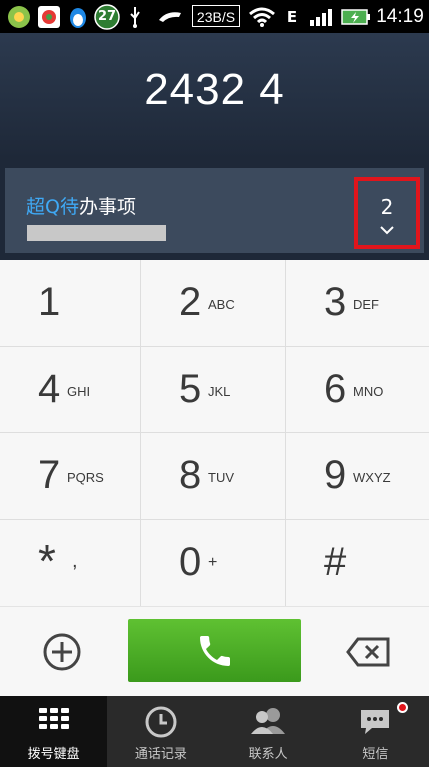 This screenshot has height=767, width=429. I want to click on network-speed-indicator: 23B/S, so click(216, 16).